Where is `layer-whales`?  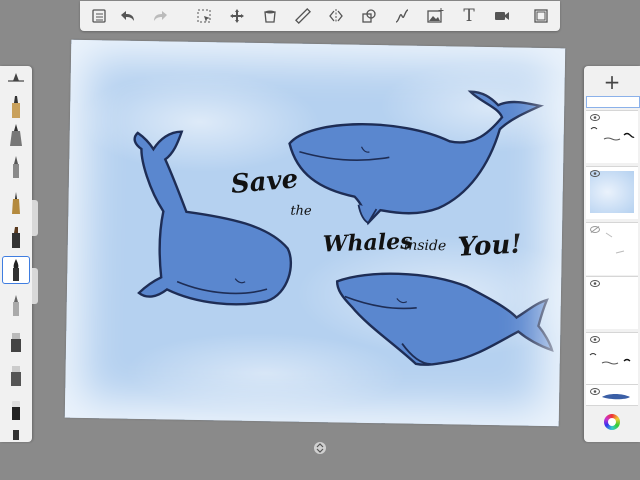
layer-whales is located at coordinates (612, 395).